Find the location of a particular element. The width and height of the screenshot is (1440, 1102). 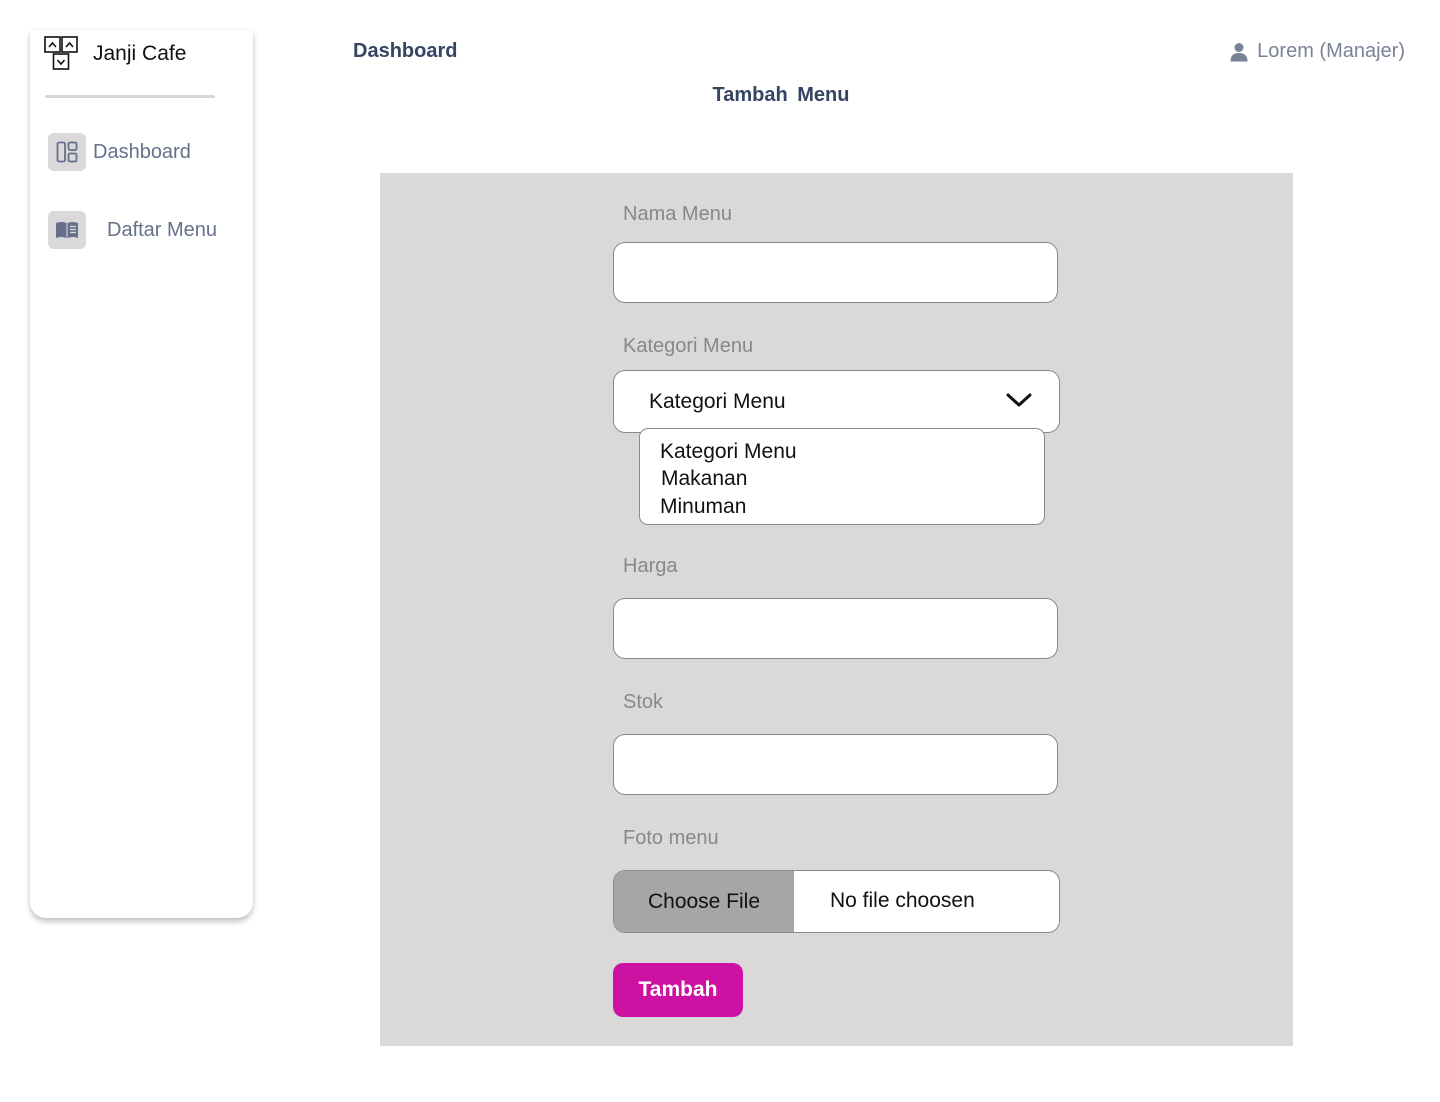

foto-menu-file-input: Choose File No file choosen is located at coordinates (836, 901).